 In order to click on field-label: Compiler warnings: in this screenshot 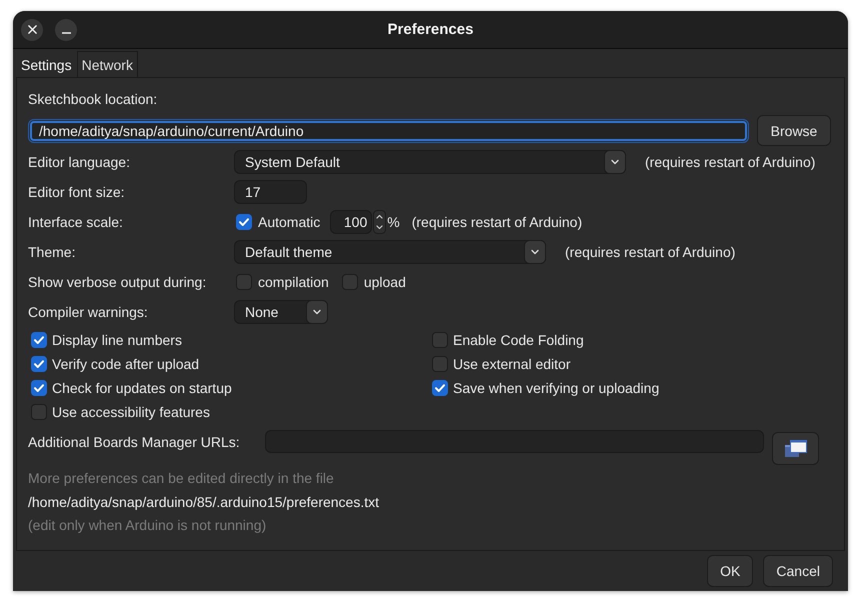, I will do `click(88, 312)`.